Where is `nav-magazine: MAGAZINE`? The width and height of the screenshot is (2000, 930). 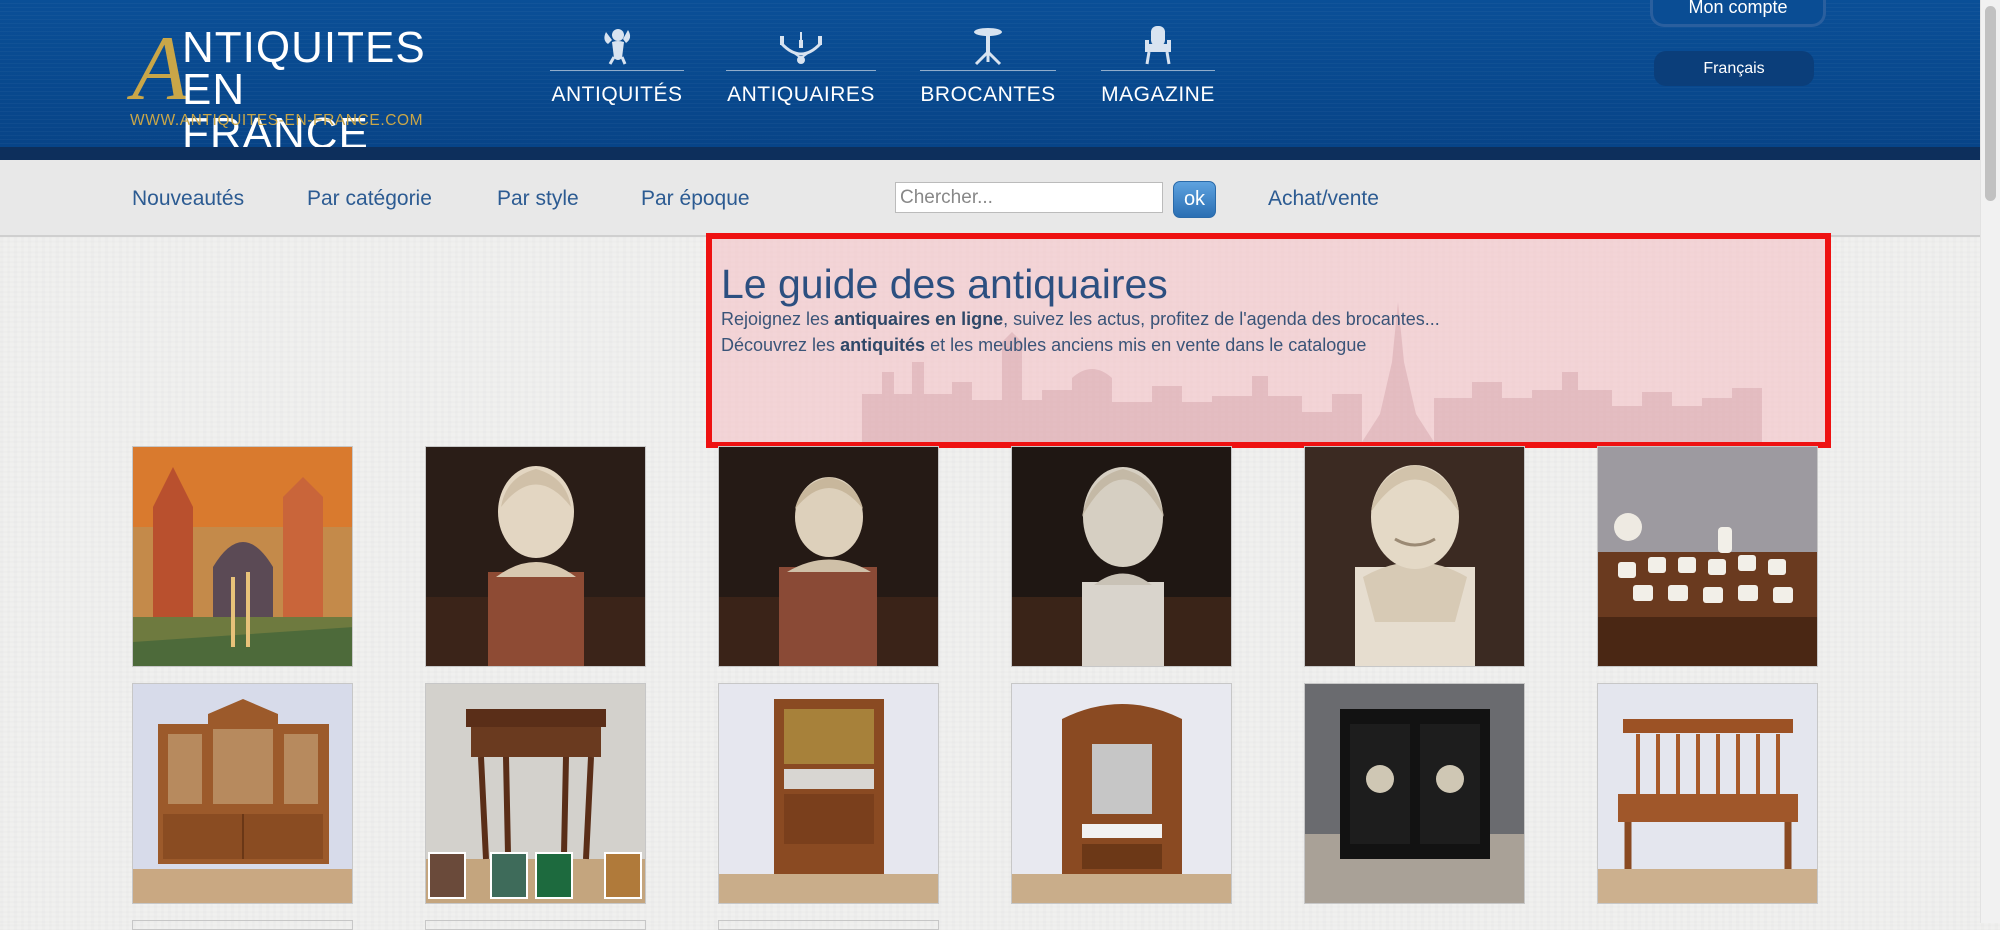 nav-magazine: MAGAZINE is located at coordinates (1158, 64).